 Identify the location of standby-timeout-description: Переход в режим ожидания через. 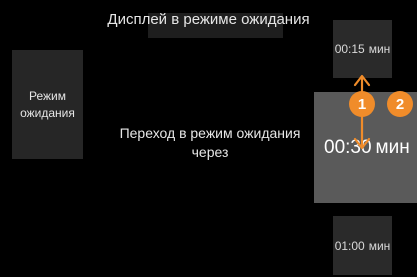
(210, 142).